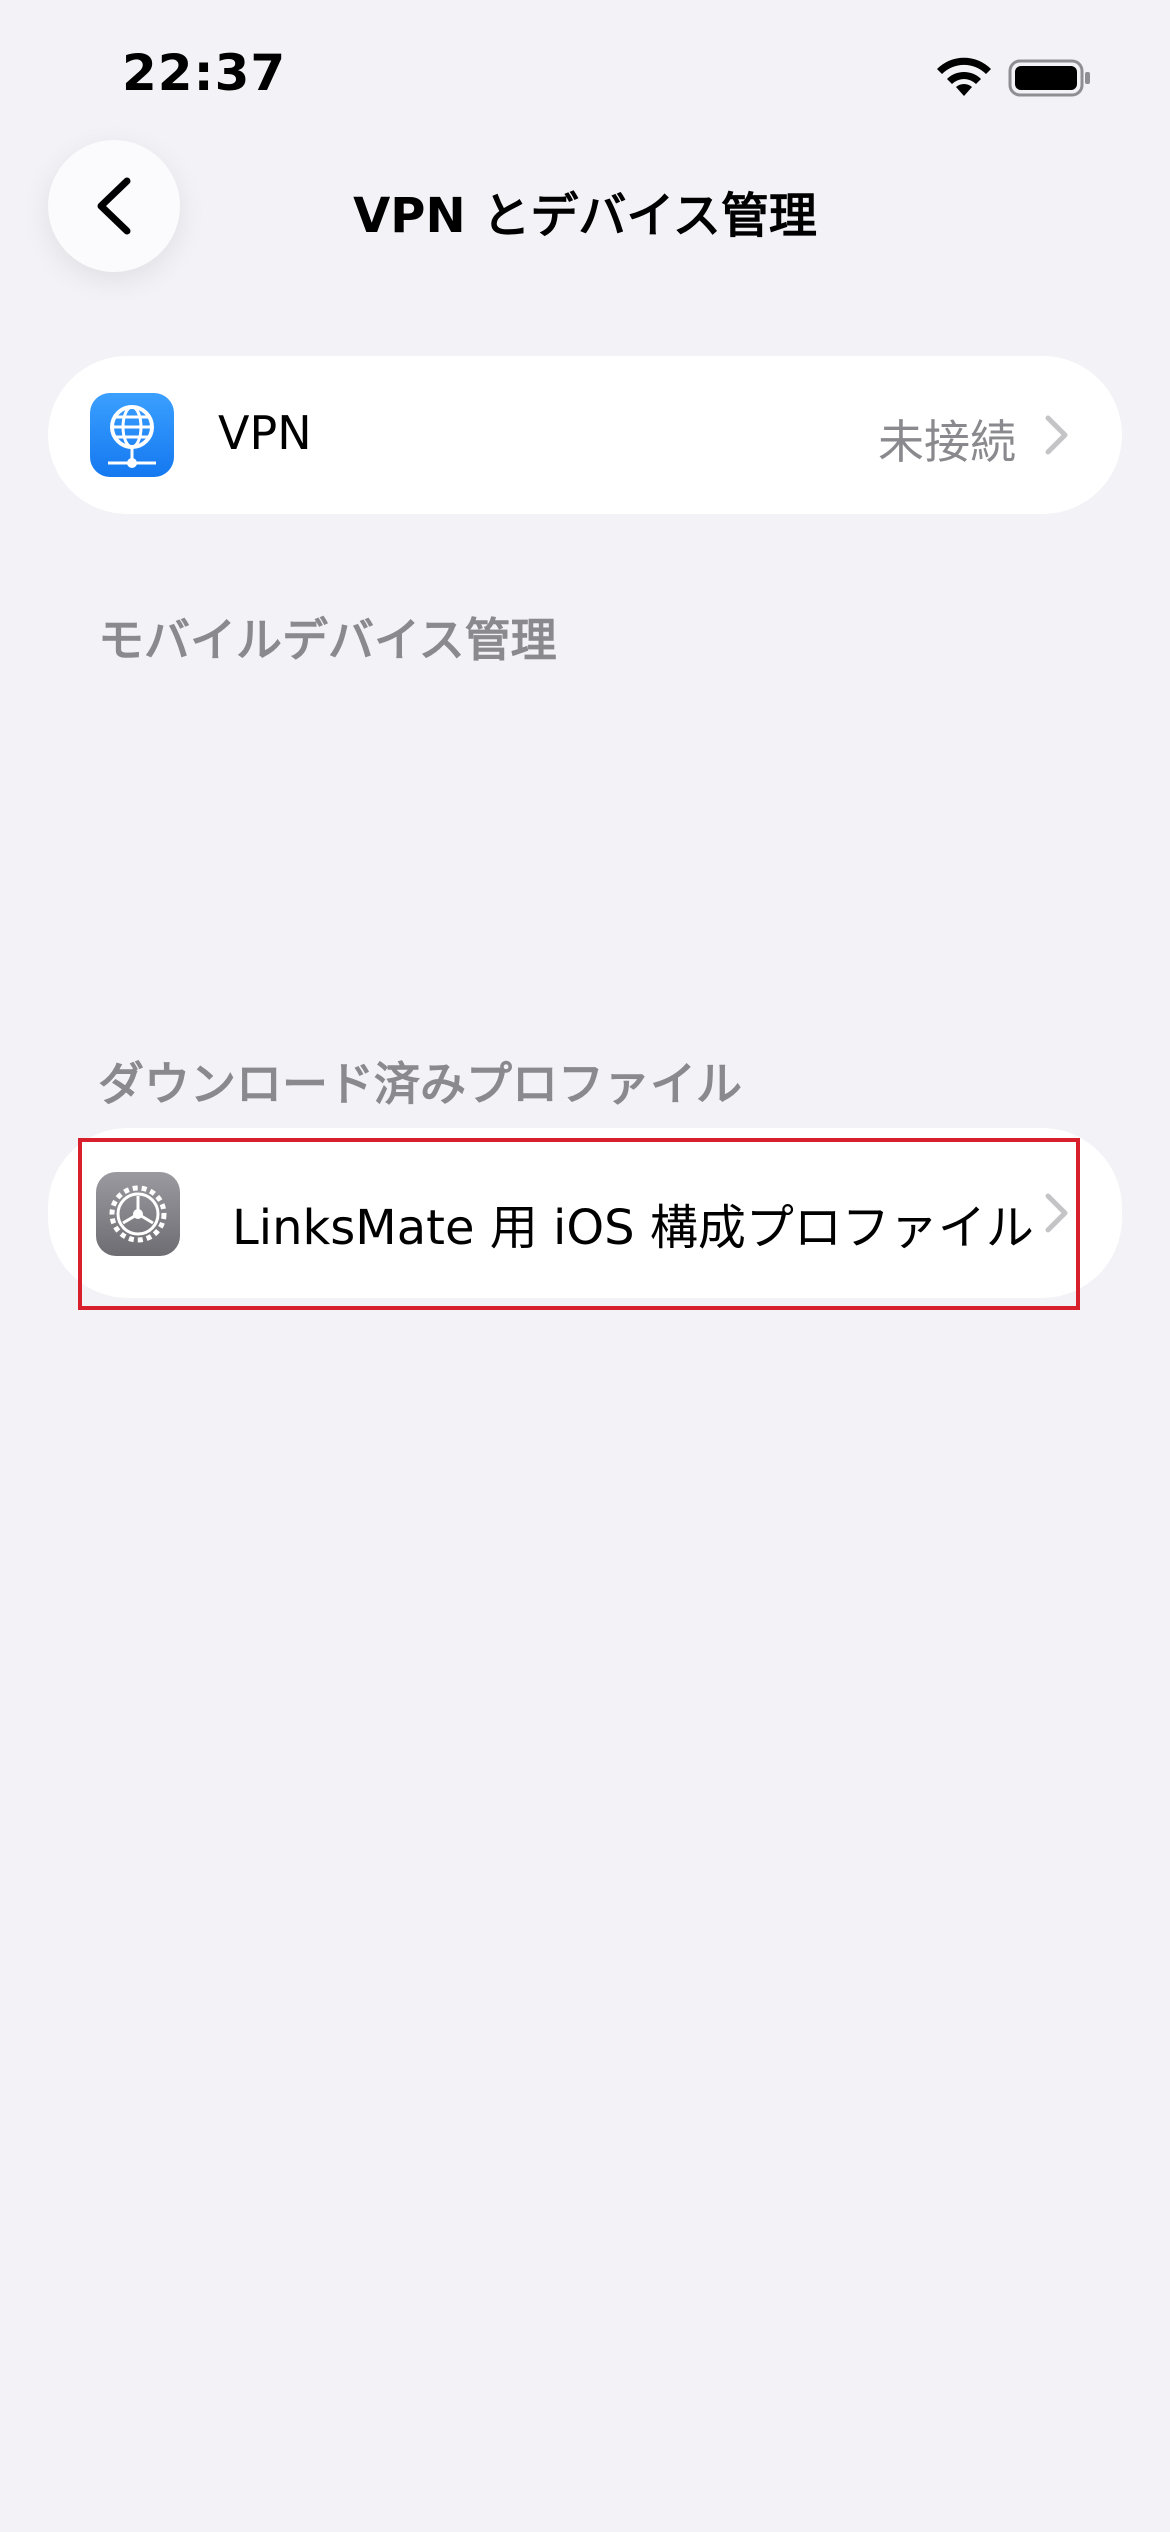  I want to click on status-time: 22:37, so click(204, 73).